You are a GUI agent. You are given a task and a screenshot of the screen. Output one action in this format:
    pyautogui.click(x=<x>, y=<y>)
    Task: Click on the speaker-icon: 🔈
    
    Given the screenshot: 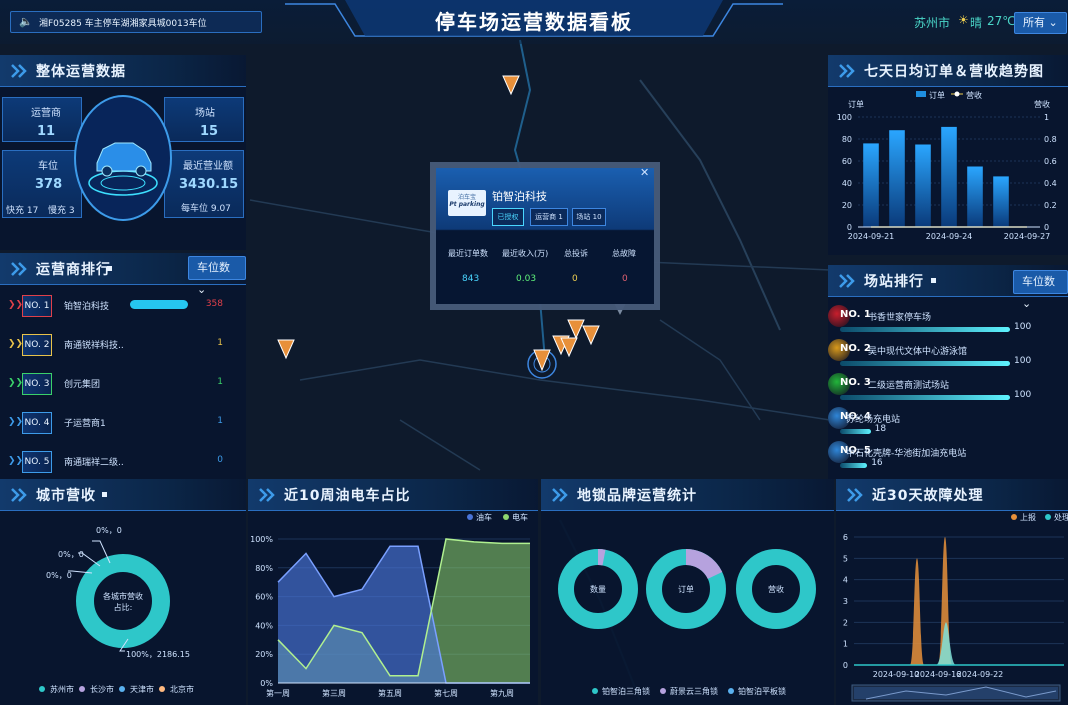 What is the action you would take?
    pyautogui.click(x=26, y=21)
    